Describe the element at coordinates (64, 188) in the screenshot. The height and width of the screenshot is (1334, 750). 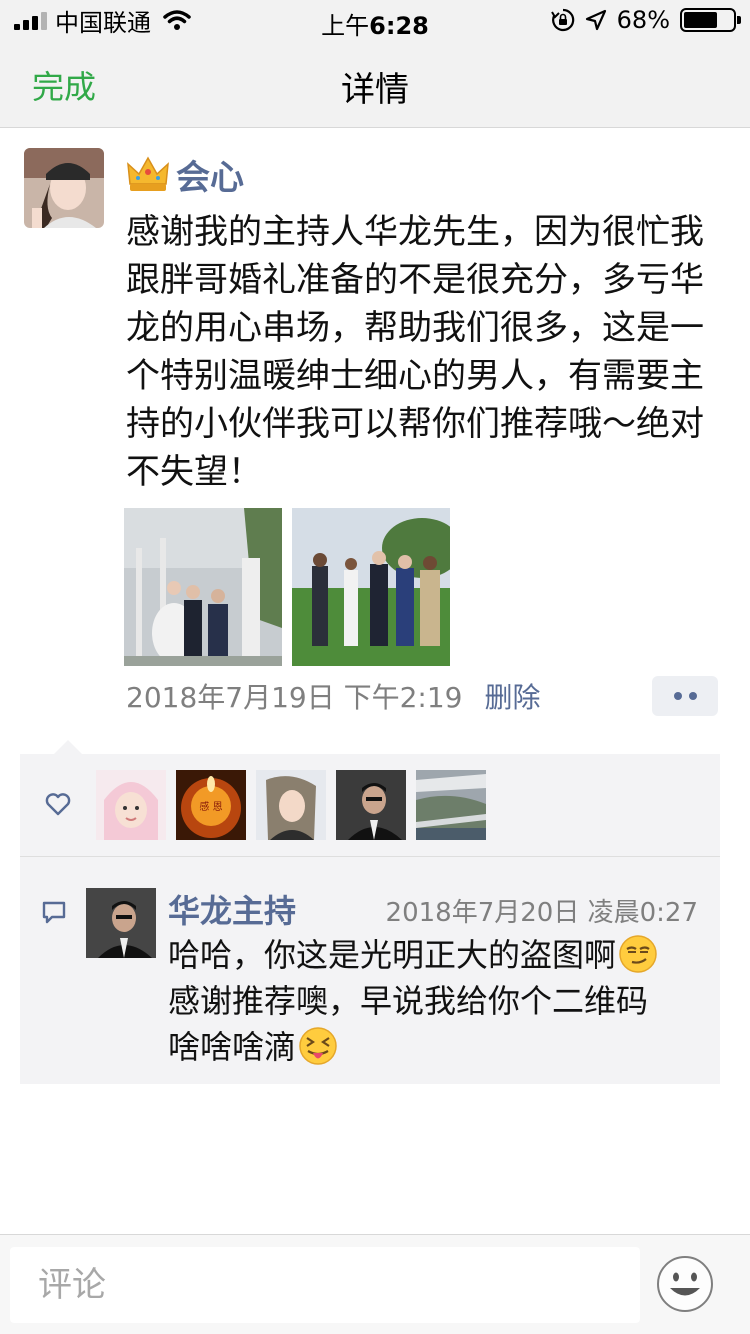
I see `author-avatar` at that location.